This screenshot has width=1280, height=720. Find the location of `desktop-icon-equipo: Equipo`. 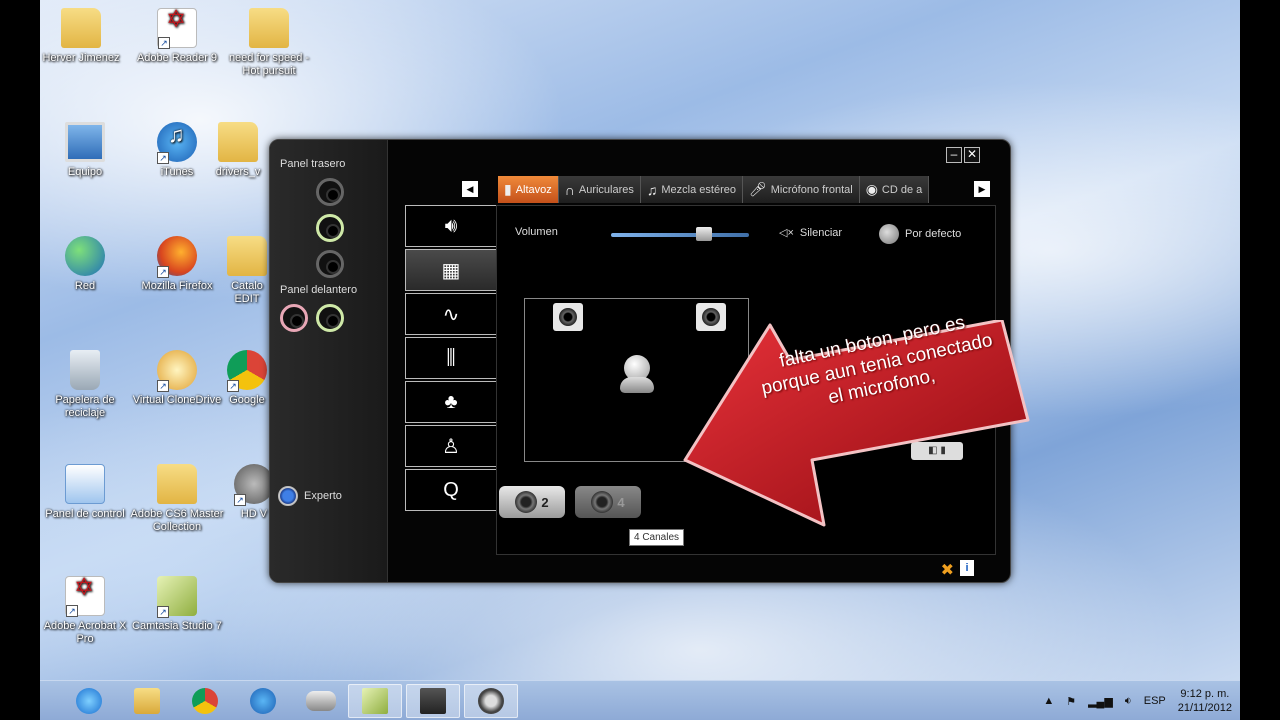

desktop-icon-equipo: Equipo is located at coordinates (85, 150).